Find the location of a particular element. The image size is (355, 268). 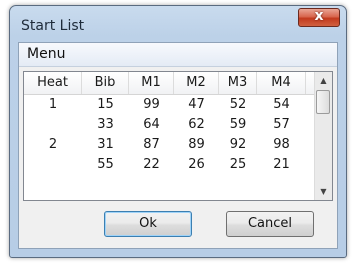

table-row: 2 31 87 89 92 98 is located at coordinates (170, 144).